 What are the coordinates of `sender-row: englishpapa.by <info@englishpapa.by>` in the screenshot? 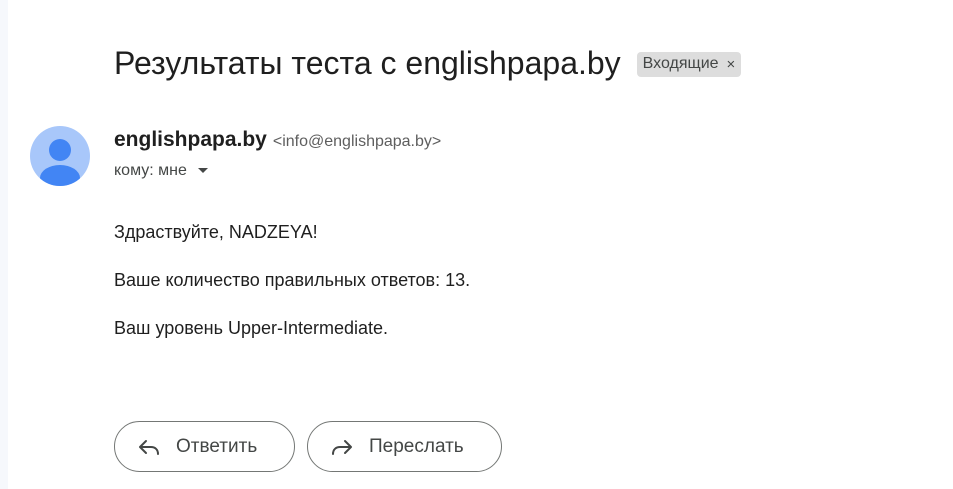 It's located at (277, 140).